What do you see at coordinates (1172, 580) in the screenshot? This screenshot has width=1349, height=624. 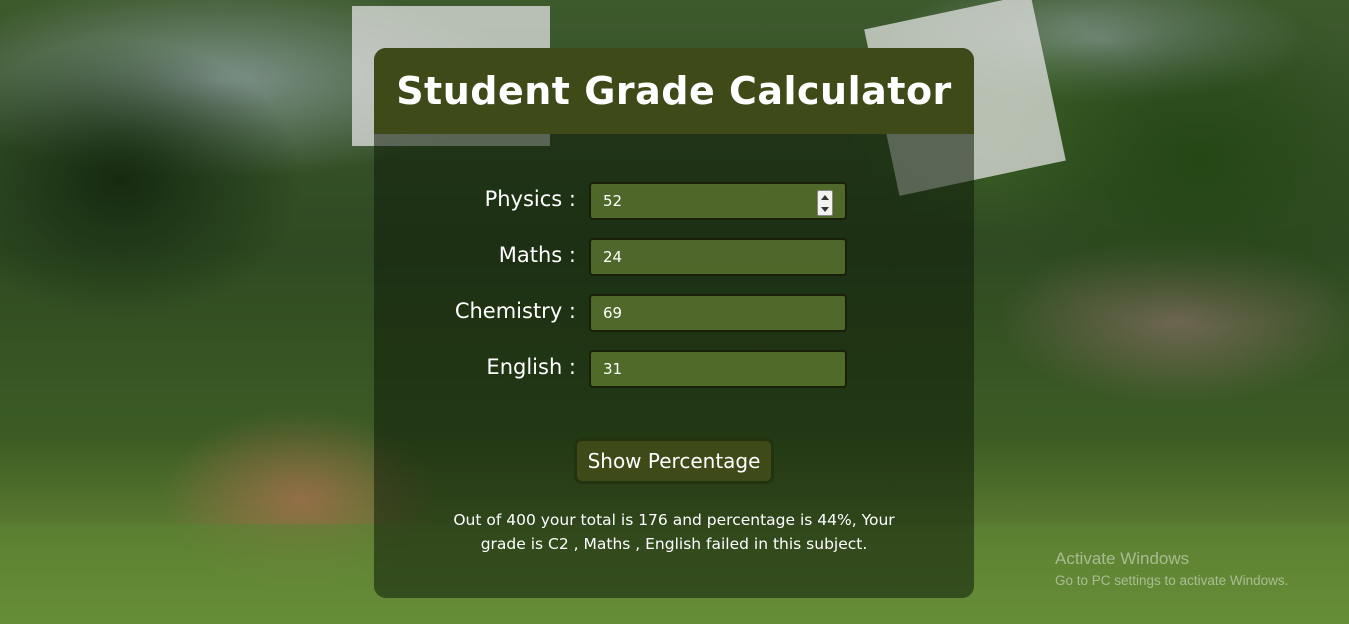 I see `watermark-subtitle: Go to PC settings to activate Windows.` at bounding box center [1172, 580].